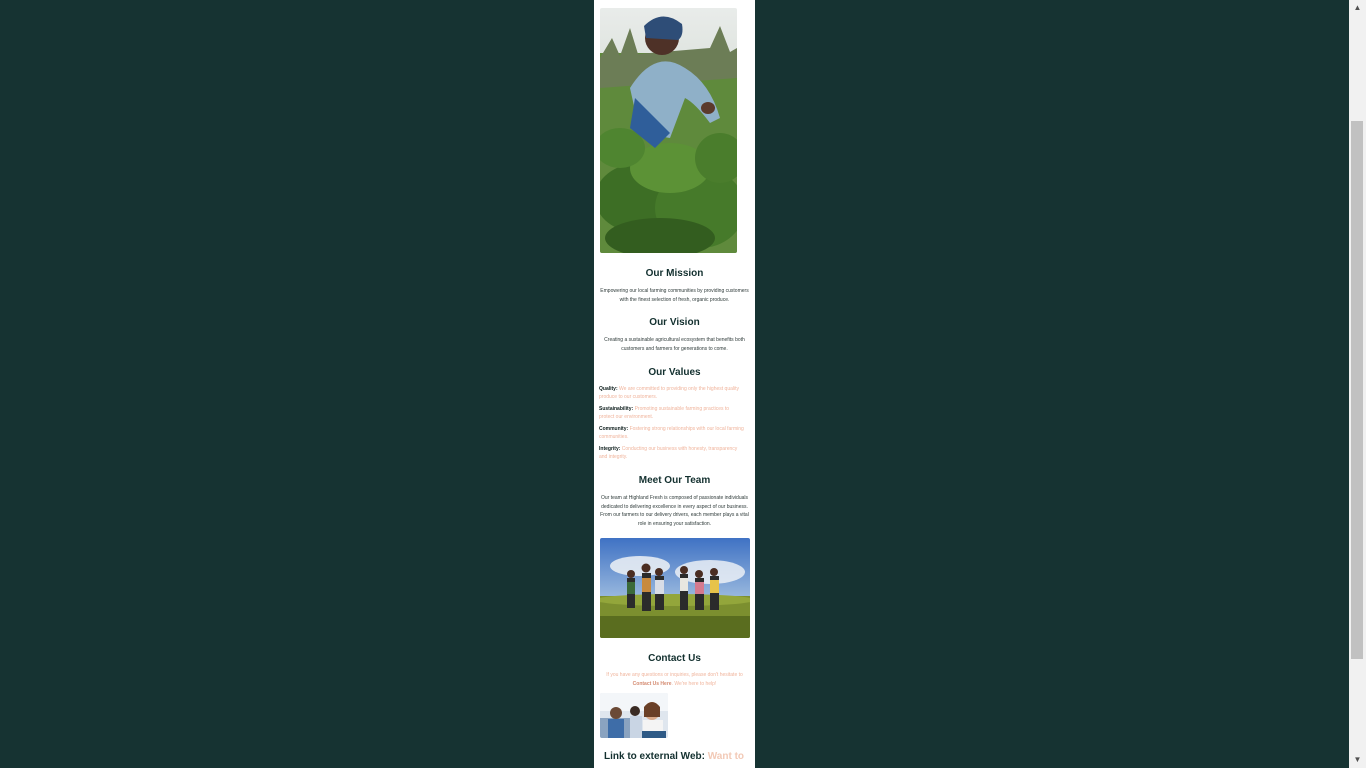  I want to click on scrollbar-thumb, so click(1357, 390).